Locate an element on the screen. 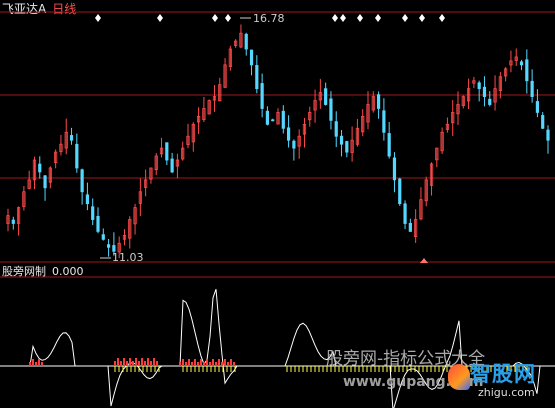 The height and width of the screenshot is (408, 555). high-price-label: 16.78 is located at coordinates (269, 18).